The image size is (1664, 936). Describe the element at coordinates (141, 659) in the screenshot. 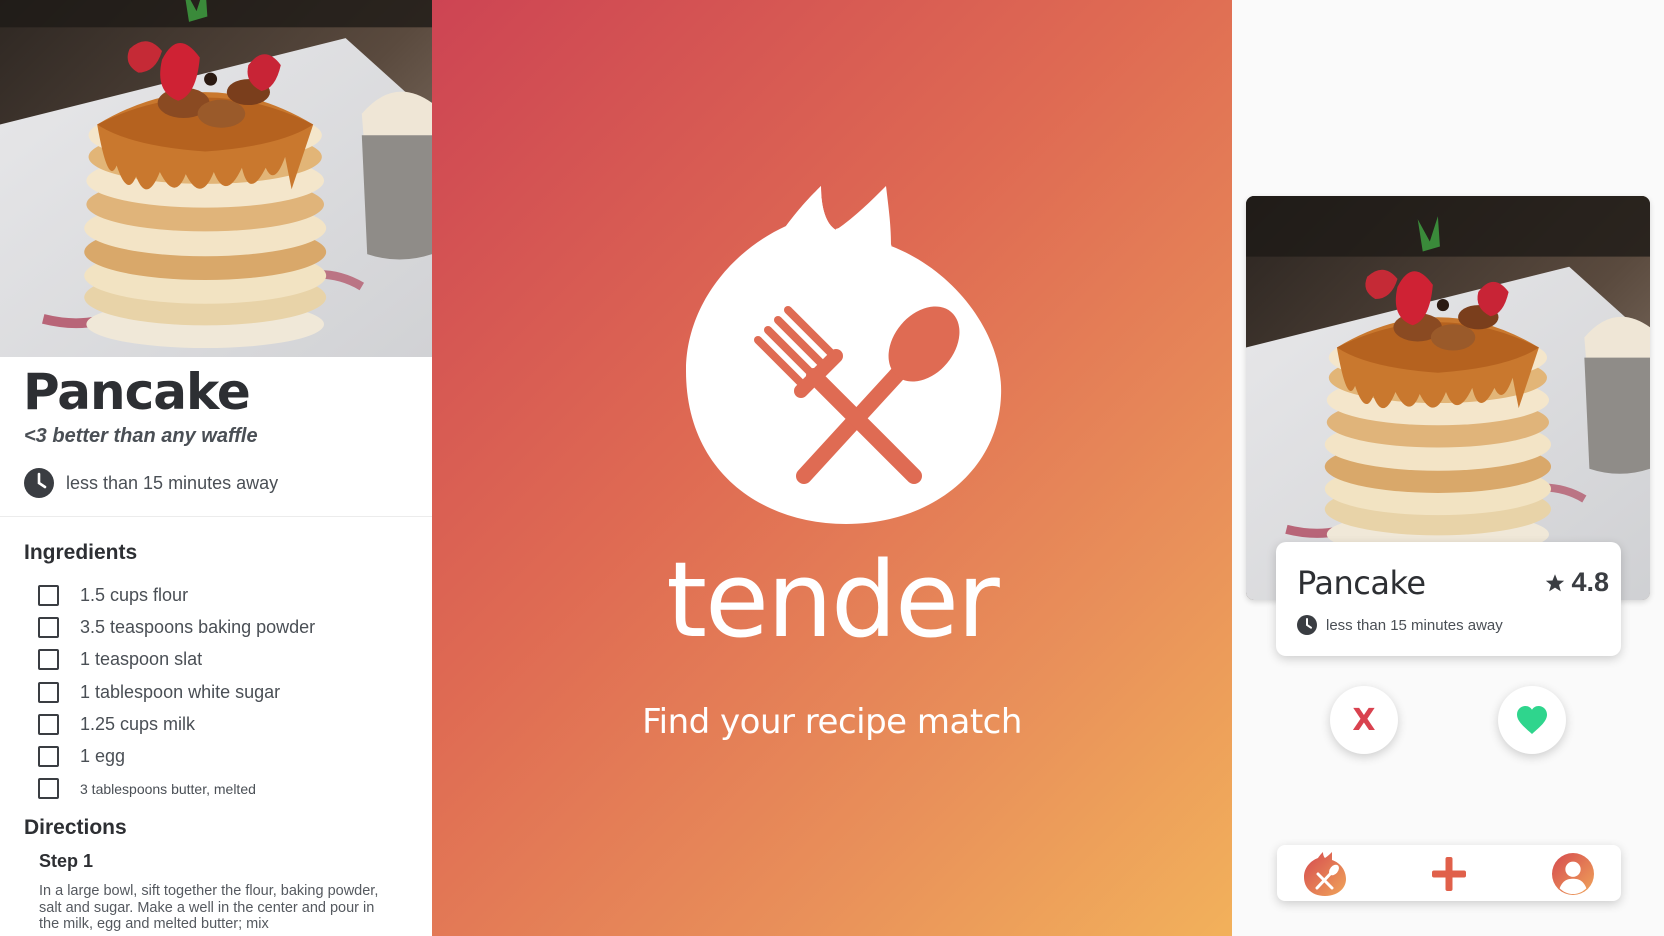

I see `ingredient-label: 1 teaspoon slat` at that location.